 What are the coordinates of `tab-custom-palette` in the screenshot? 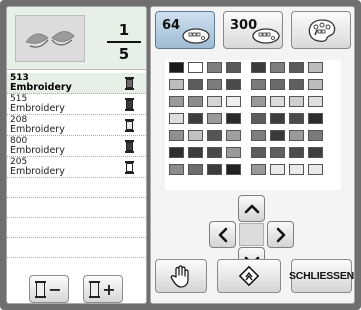 It's located at (321, 30).